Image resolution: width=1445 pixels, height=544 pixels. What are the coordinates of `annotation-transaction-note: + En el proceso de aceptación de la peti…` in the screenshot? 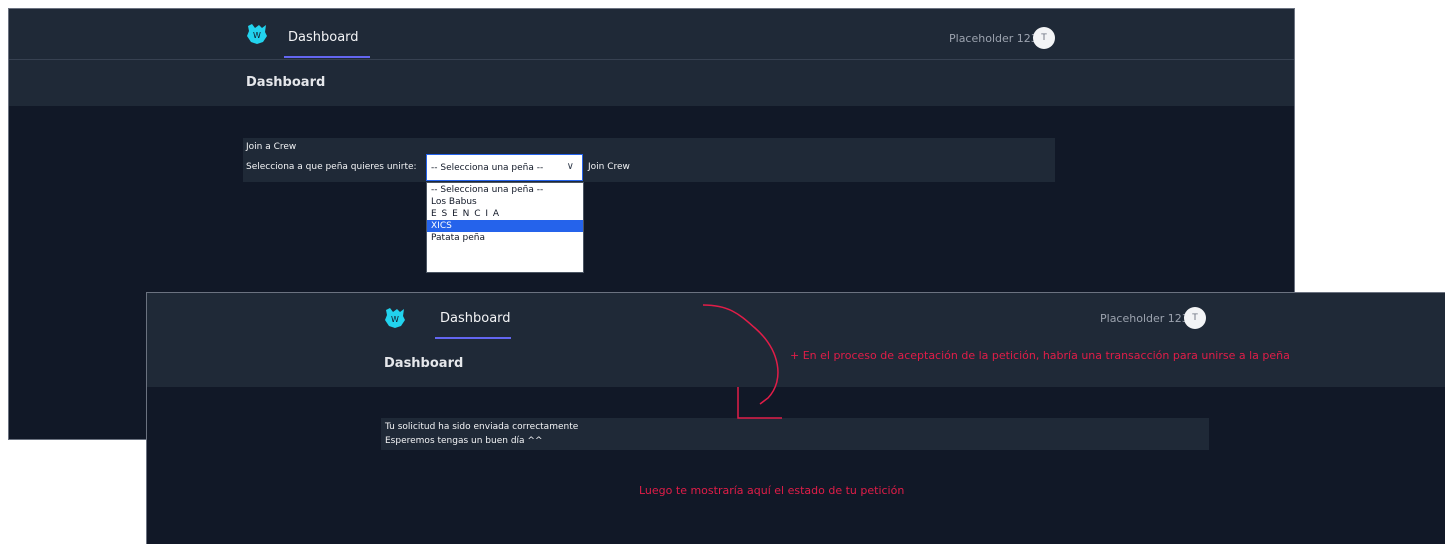 It's located at (1040, 355).